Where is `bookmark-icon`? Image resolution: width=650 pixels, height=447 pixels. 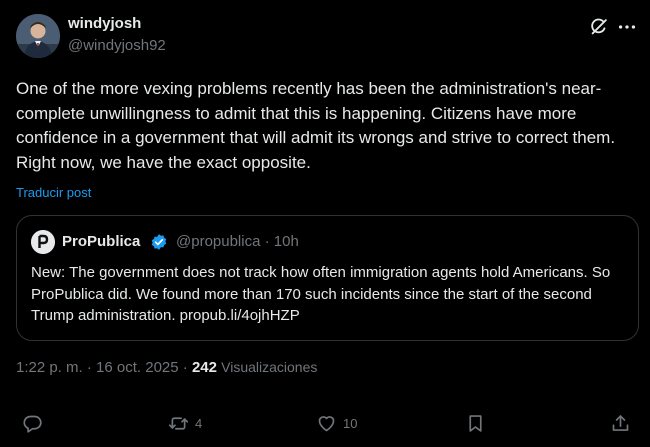
bookmark-icon is located at coordinates (475, 423).